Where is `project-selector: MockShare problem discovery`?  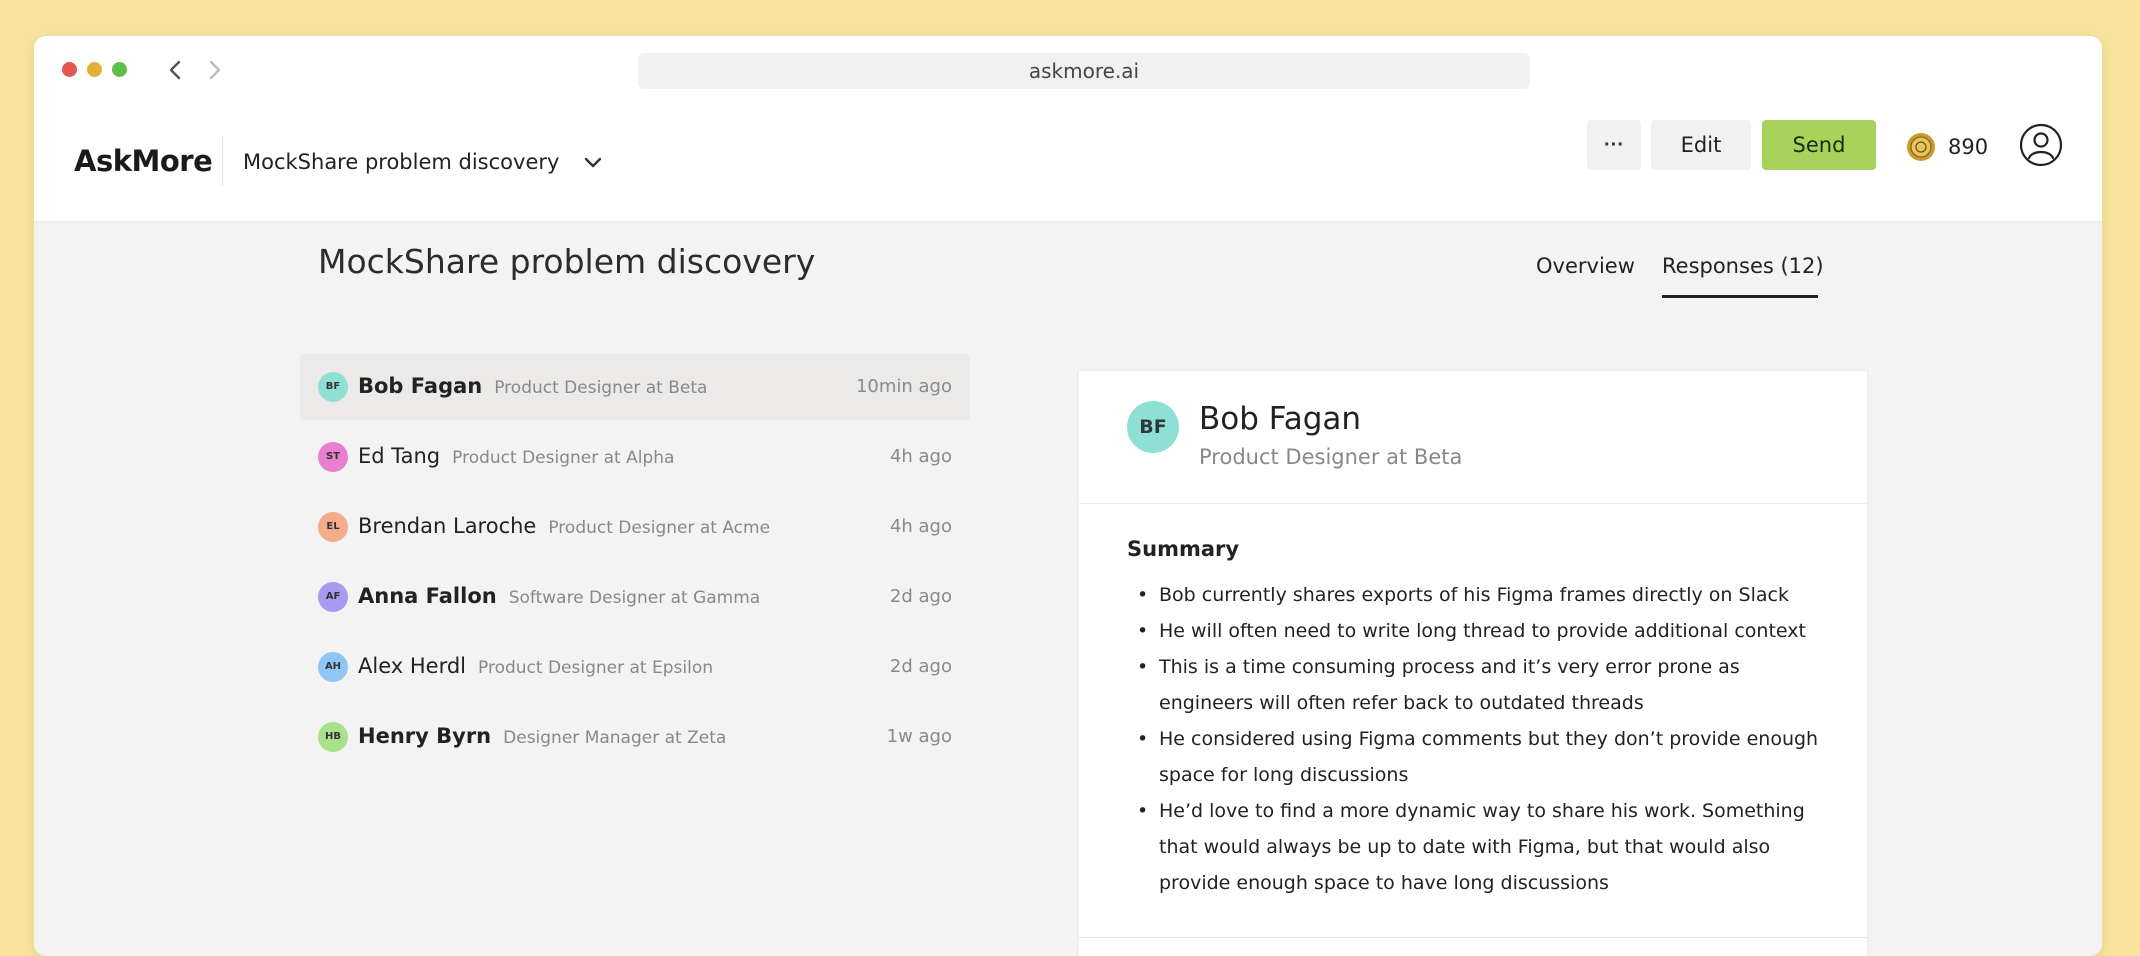 project-selector: MockShare problem discovery is located at coordinates (424, 162).